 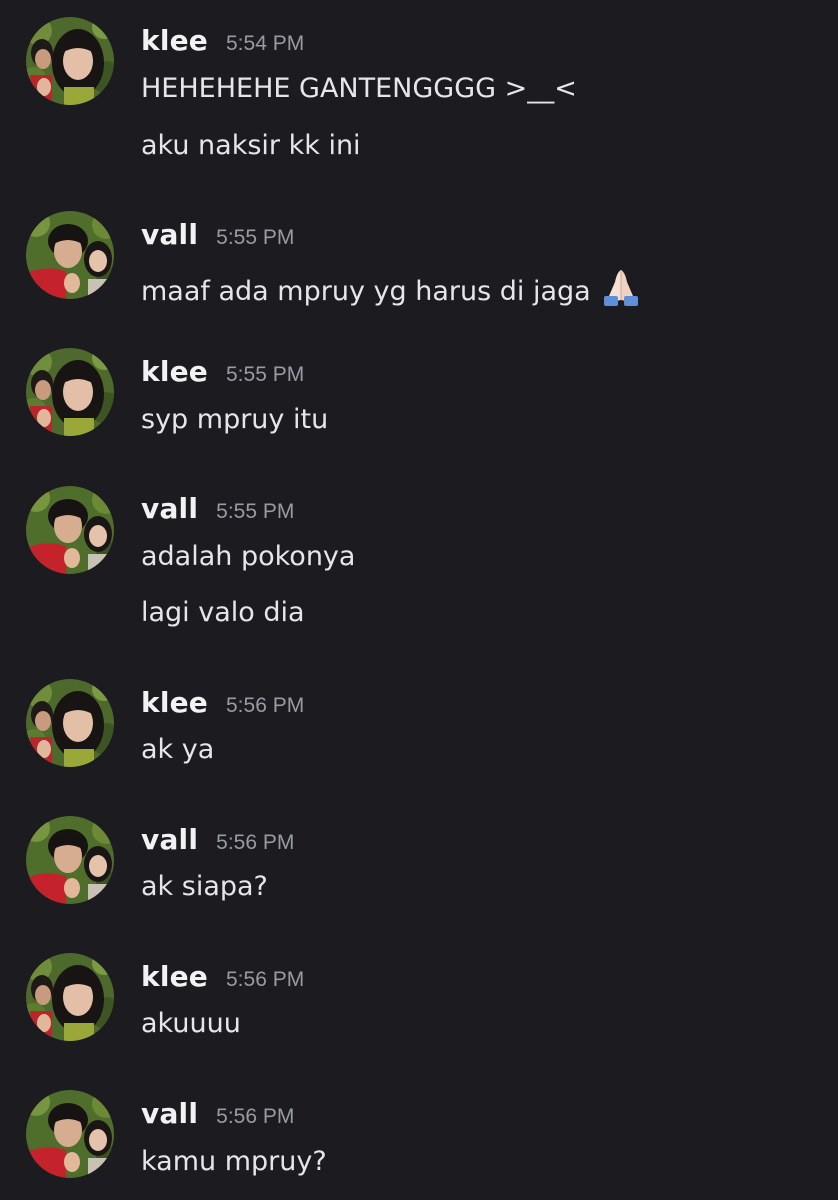 What do you see at coordinates (621, 291) in the screenshot?
I see `folded-hands-icon` at bounding box center [621, 291].